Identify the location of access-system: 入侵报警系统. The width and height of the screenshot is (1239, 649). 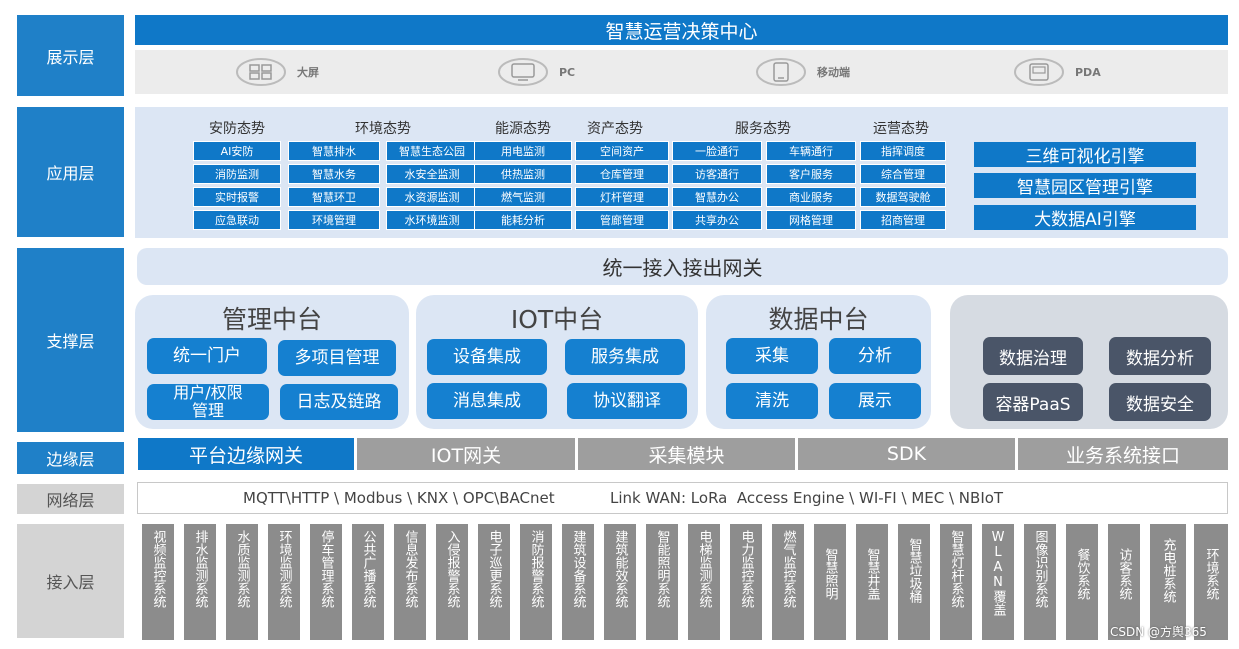
(452, 582).